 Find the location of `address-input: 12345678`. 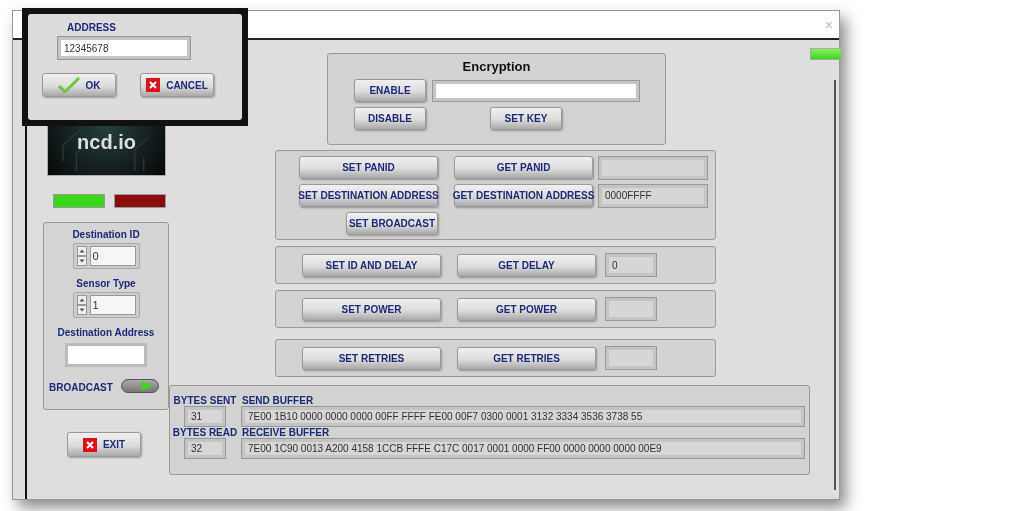

address-input: 12345678 is located at coordinates (124, 48).